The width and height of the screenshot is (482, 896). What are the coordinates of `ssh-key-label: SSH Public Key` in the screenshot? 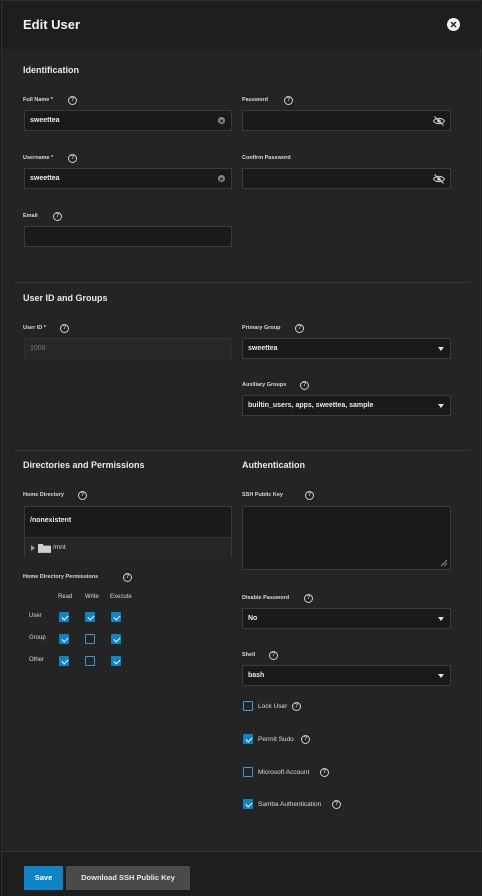 It's located at (262, 495).